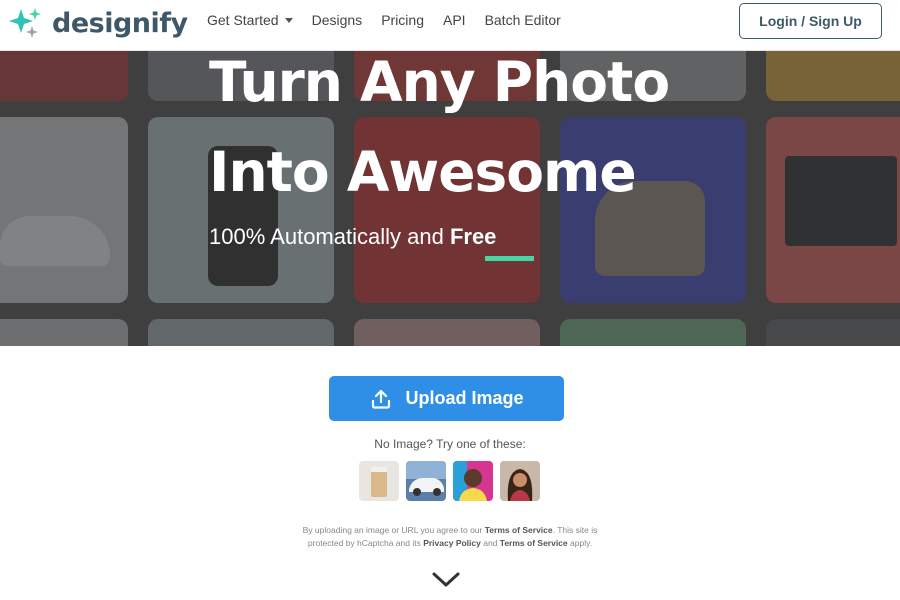 This screenshot has width=900, height=600. I want to click on nav-api-label: API, so click(454, 20).